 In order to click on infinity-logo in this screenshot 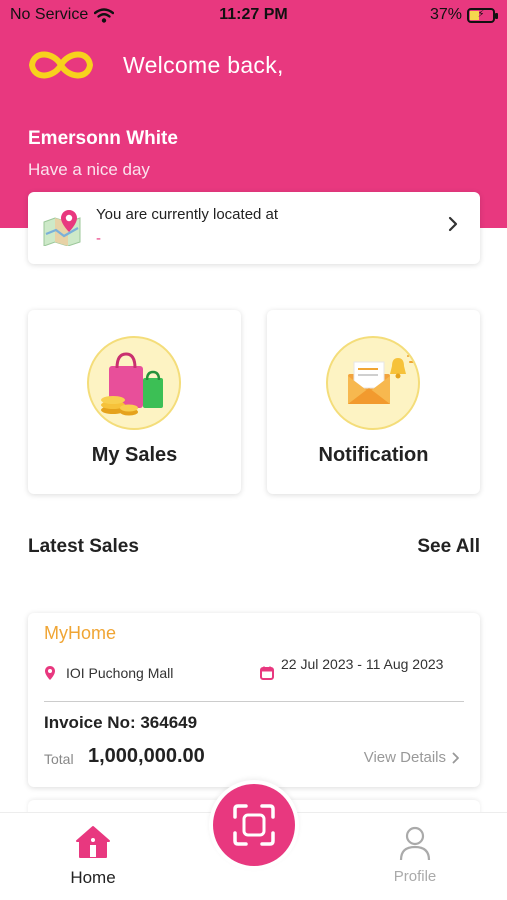, I will do `click(61, 65)`.